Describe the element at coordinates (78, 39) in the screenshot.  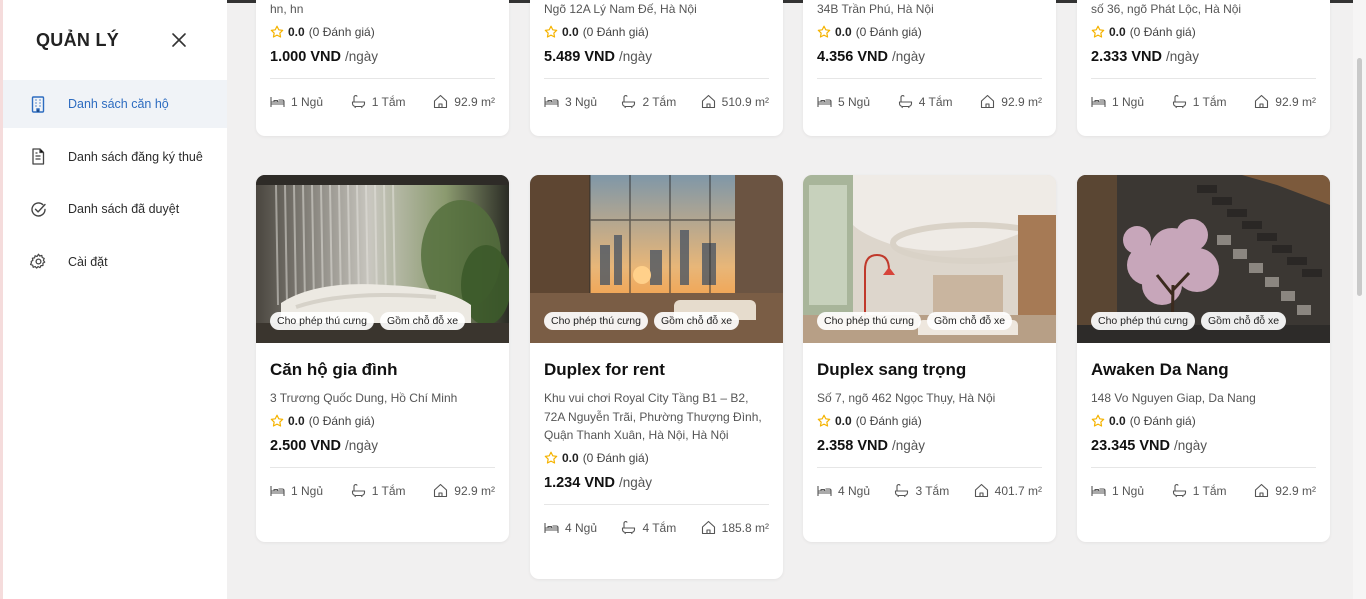
I see `sidebar-title: QUẢN LÝ` at that location.